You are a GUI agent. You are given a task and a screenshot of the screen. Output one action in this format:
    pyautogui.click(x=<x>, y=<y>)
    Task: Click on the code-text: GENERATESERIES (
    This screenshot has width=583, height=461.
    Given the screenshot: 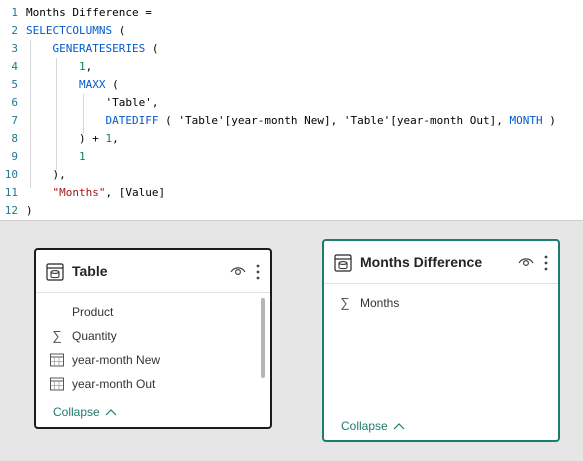 What is the action you would take?
    pyautogui.click(x=92, y=49)
    